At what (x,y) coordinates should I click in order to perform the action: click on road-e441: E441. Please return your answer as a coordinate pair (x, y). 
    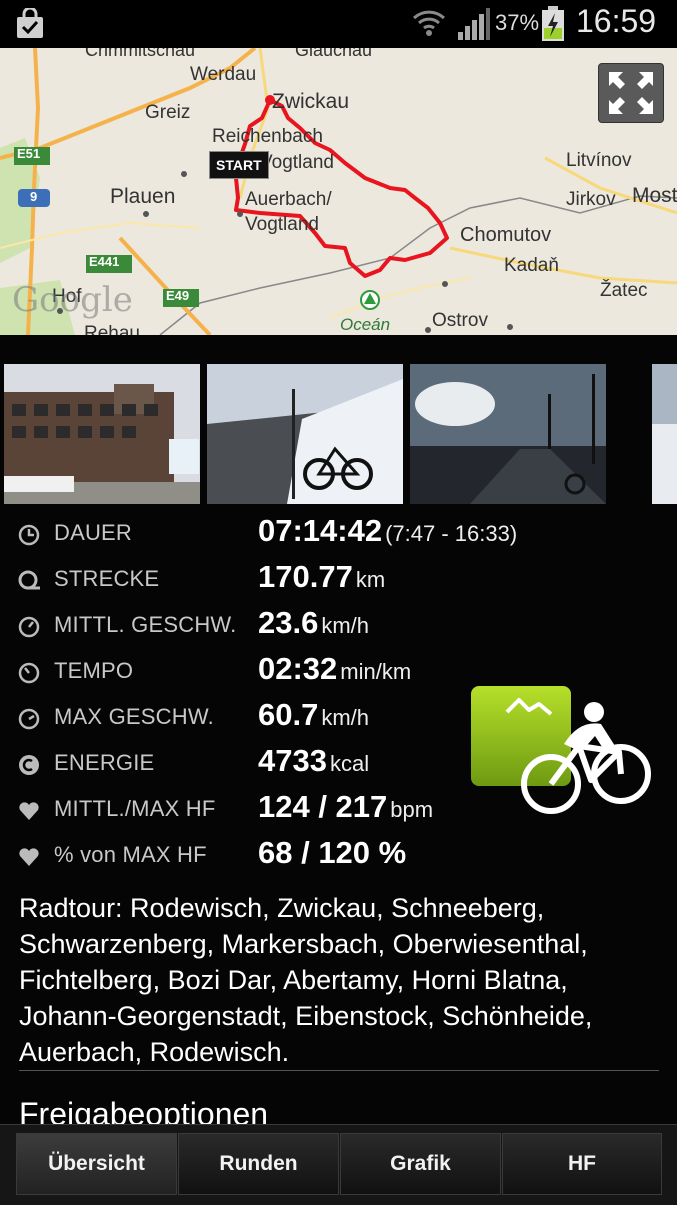
    Looking at the image, I should click on (104, 261).